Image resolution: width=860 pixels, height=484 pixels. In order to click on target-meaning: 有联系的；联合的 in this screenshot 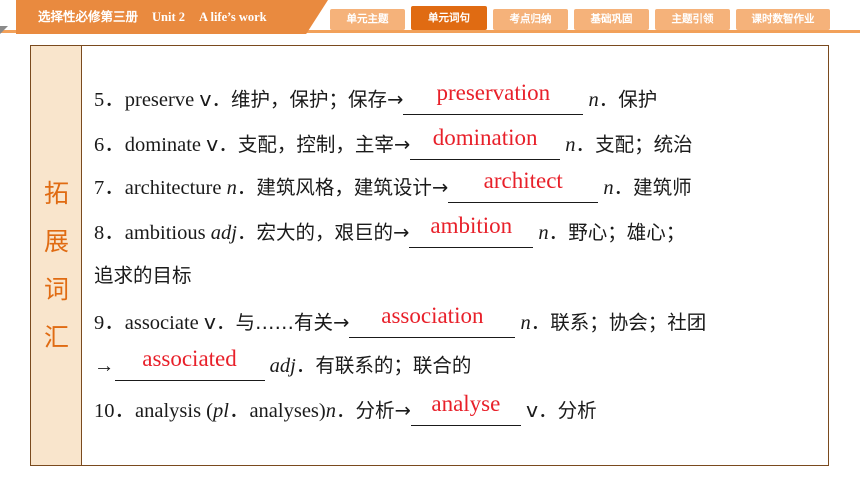, I will do `click(393, 365)`.